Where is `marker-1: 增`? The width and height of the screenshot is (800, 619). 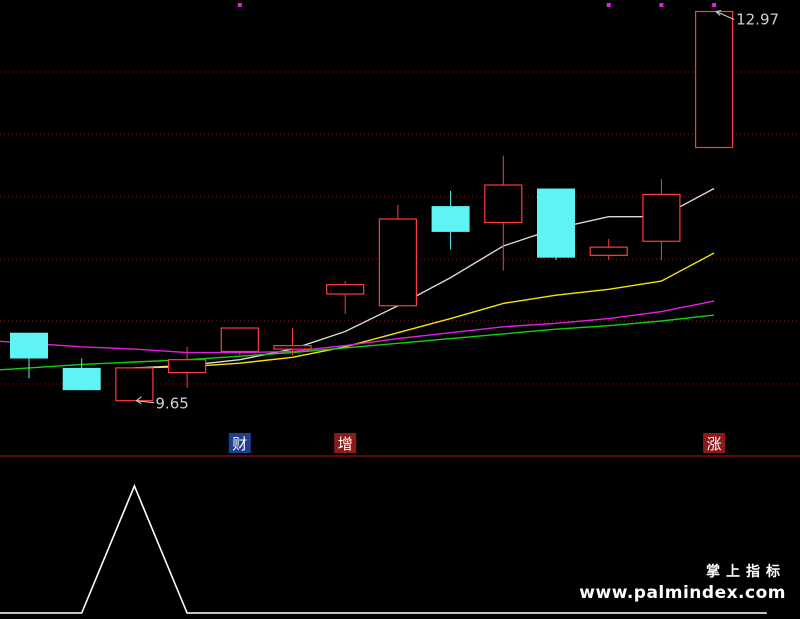 marker-1: 增 is located at coordinates (345, 443).